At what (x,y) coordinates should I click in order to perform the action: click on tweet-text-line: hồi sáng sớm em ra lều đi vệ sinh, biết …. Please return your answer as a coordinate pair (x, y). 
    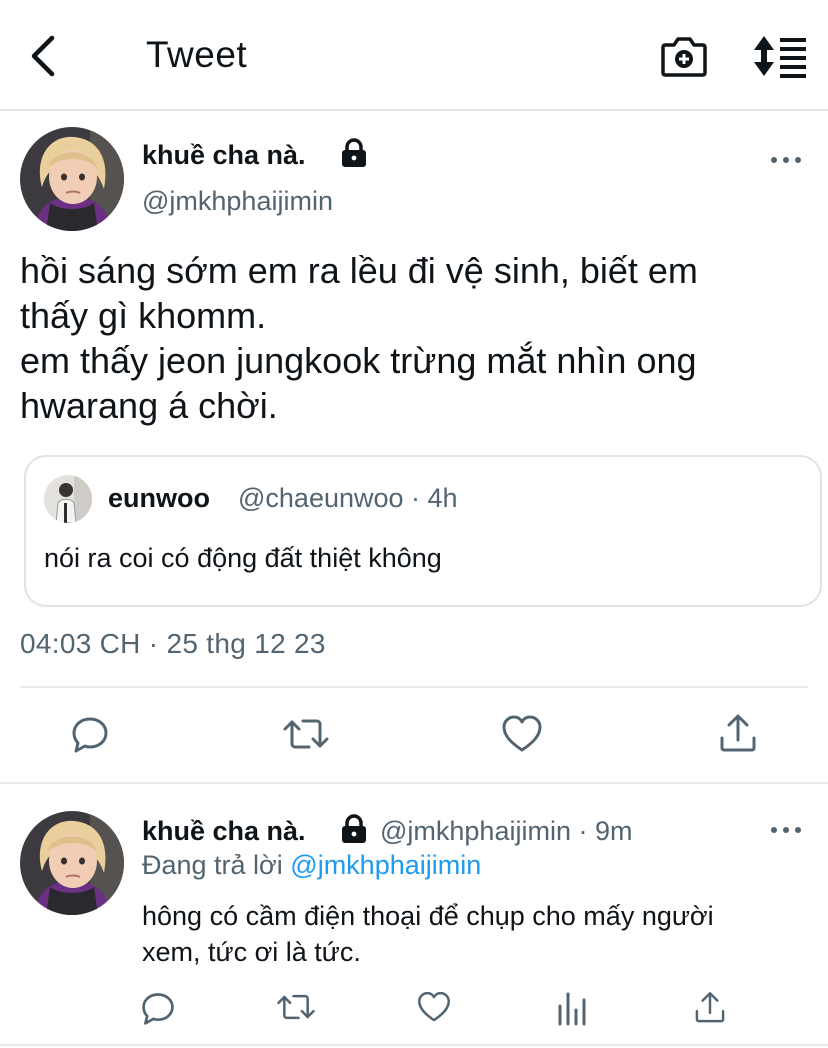
    Looking at the image, I should click on (359, 270).